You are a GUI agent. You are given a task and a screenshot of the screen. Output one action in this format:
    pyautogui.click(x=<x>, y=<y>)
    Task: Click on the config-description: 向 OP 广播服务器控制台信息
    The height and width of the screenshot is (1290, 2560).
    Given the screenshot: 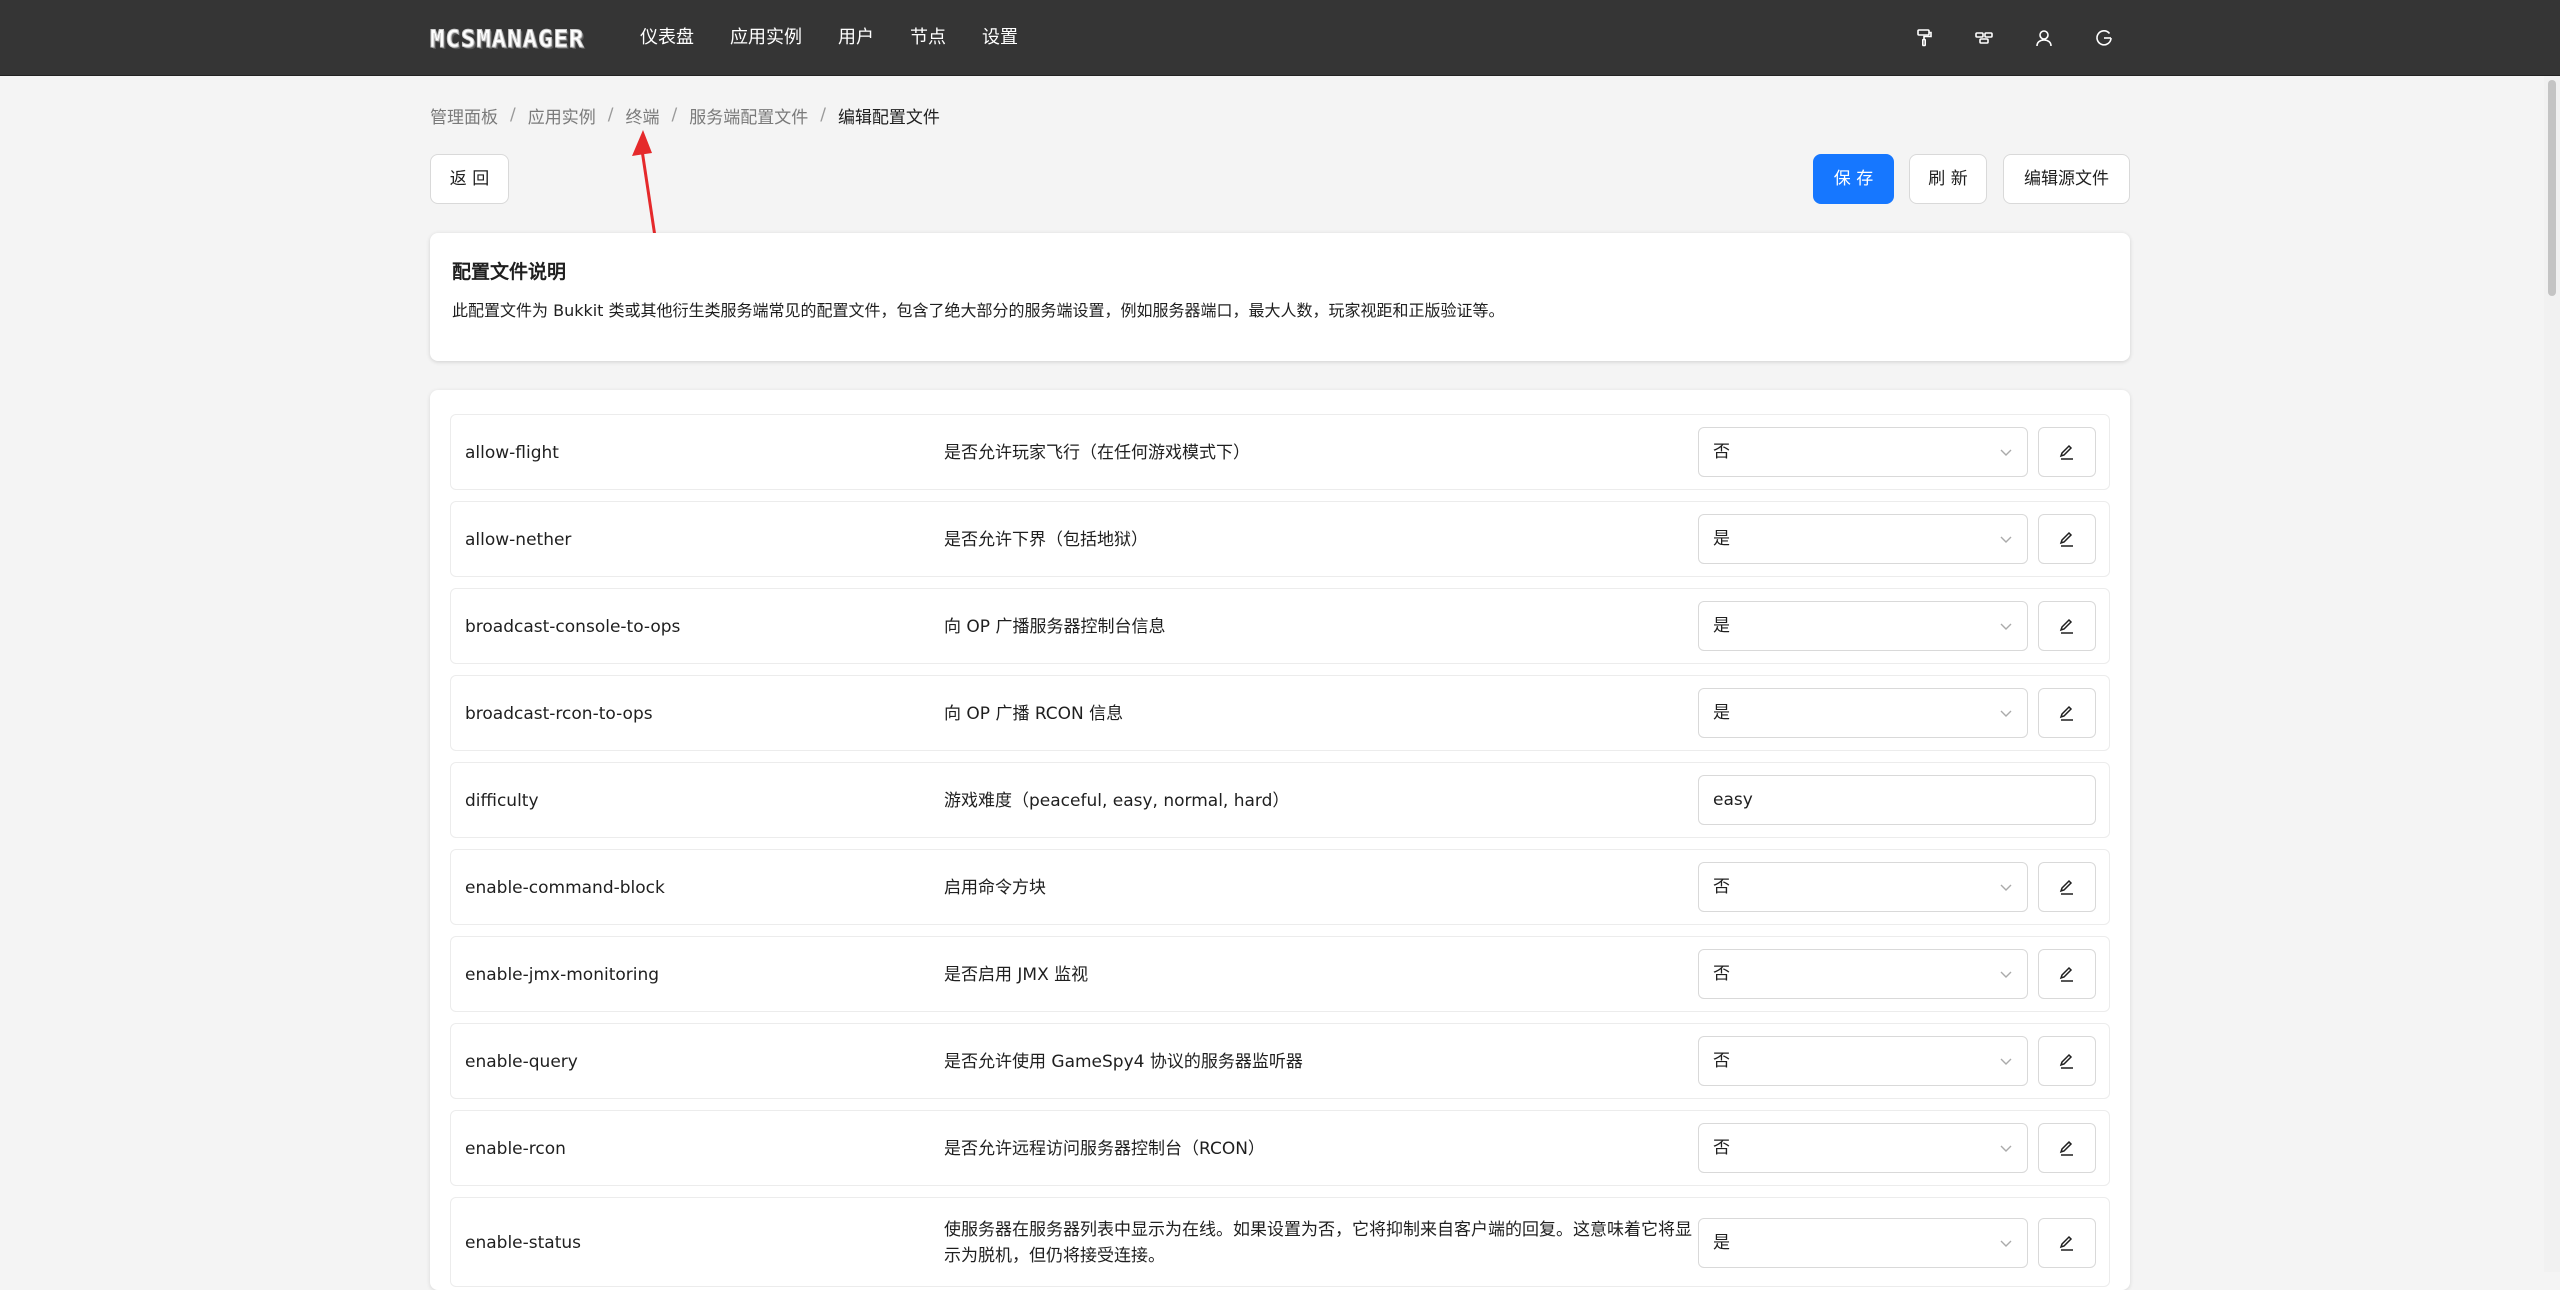 What is the action you would take?
    pyautogui.click(x=1055, y=627)
    